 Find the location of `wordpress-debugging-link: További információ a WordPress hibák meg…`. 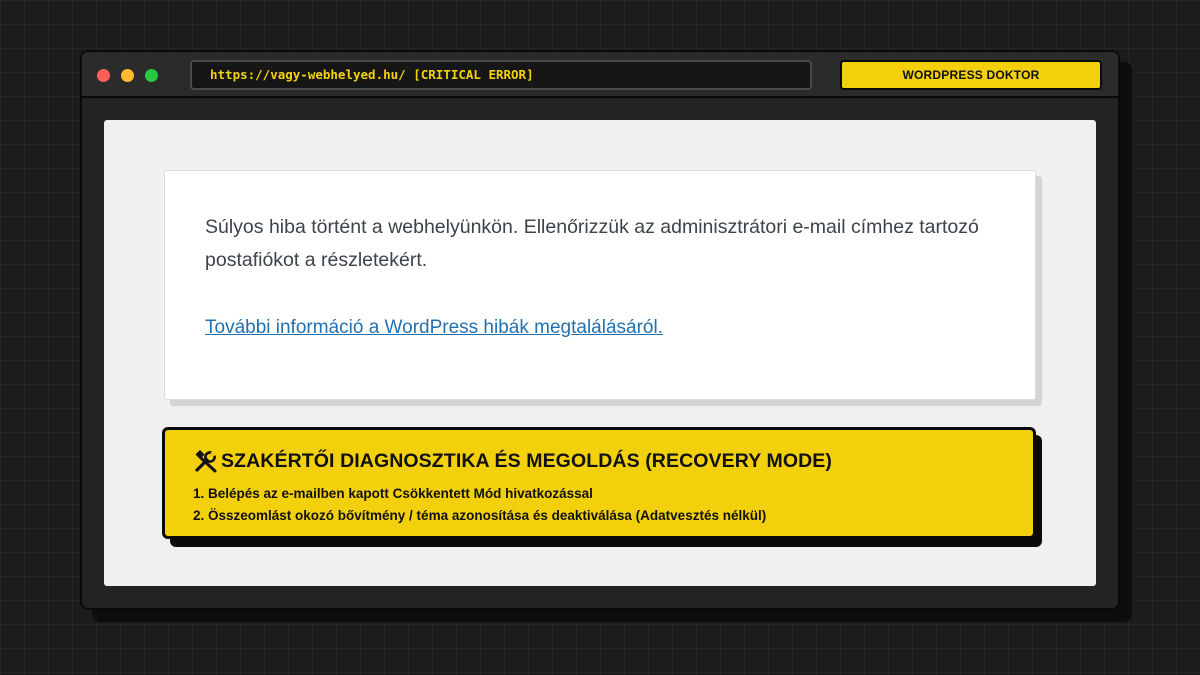

wordpress-debugging-link: További információ a WordPress hibák meg… is located at coordinates (434, 328).